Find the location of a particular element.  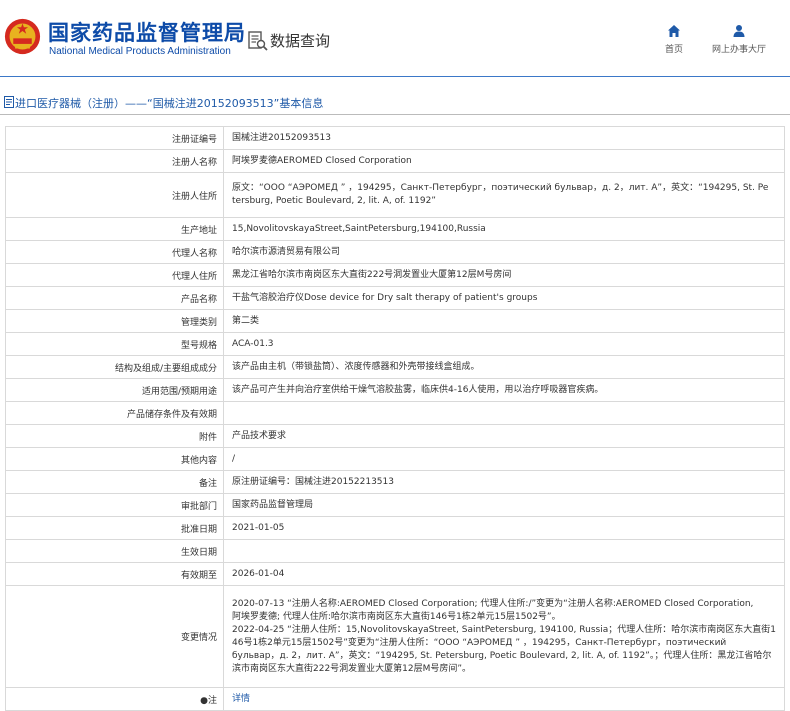

row-label: 生效日期 is located at coordinates (114, 551).